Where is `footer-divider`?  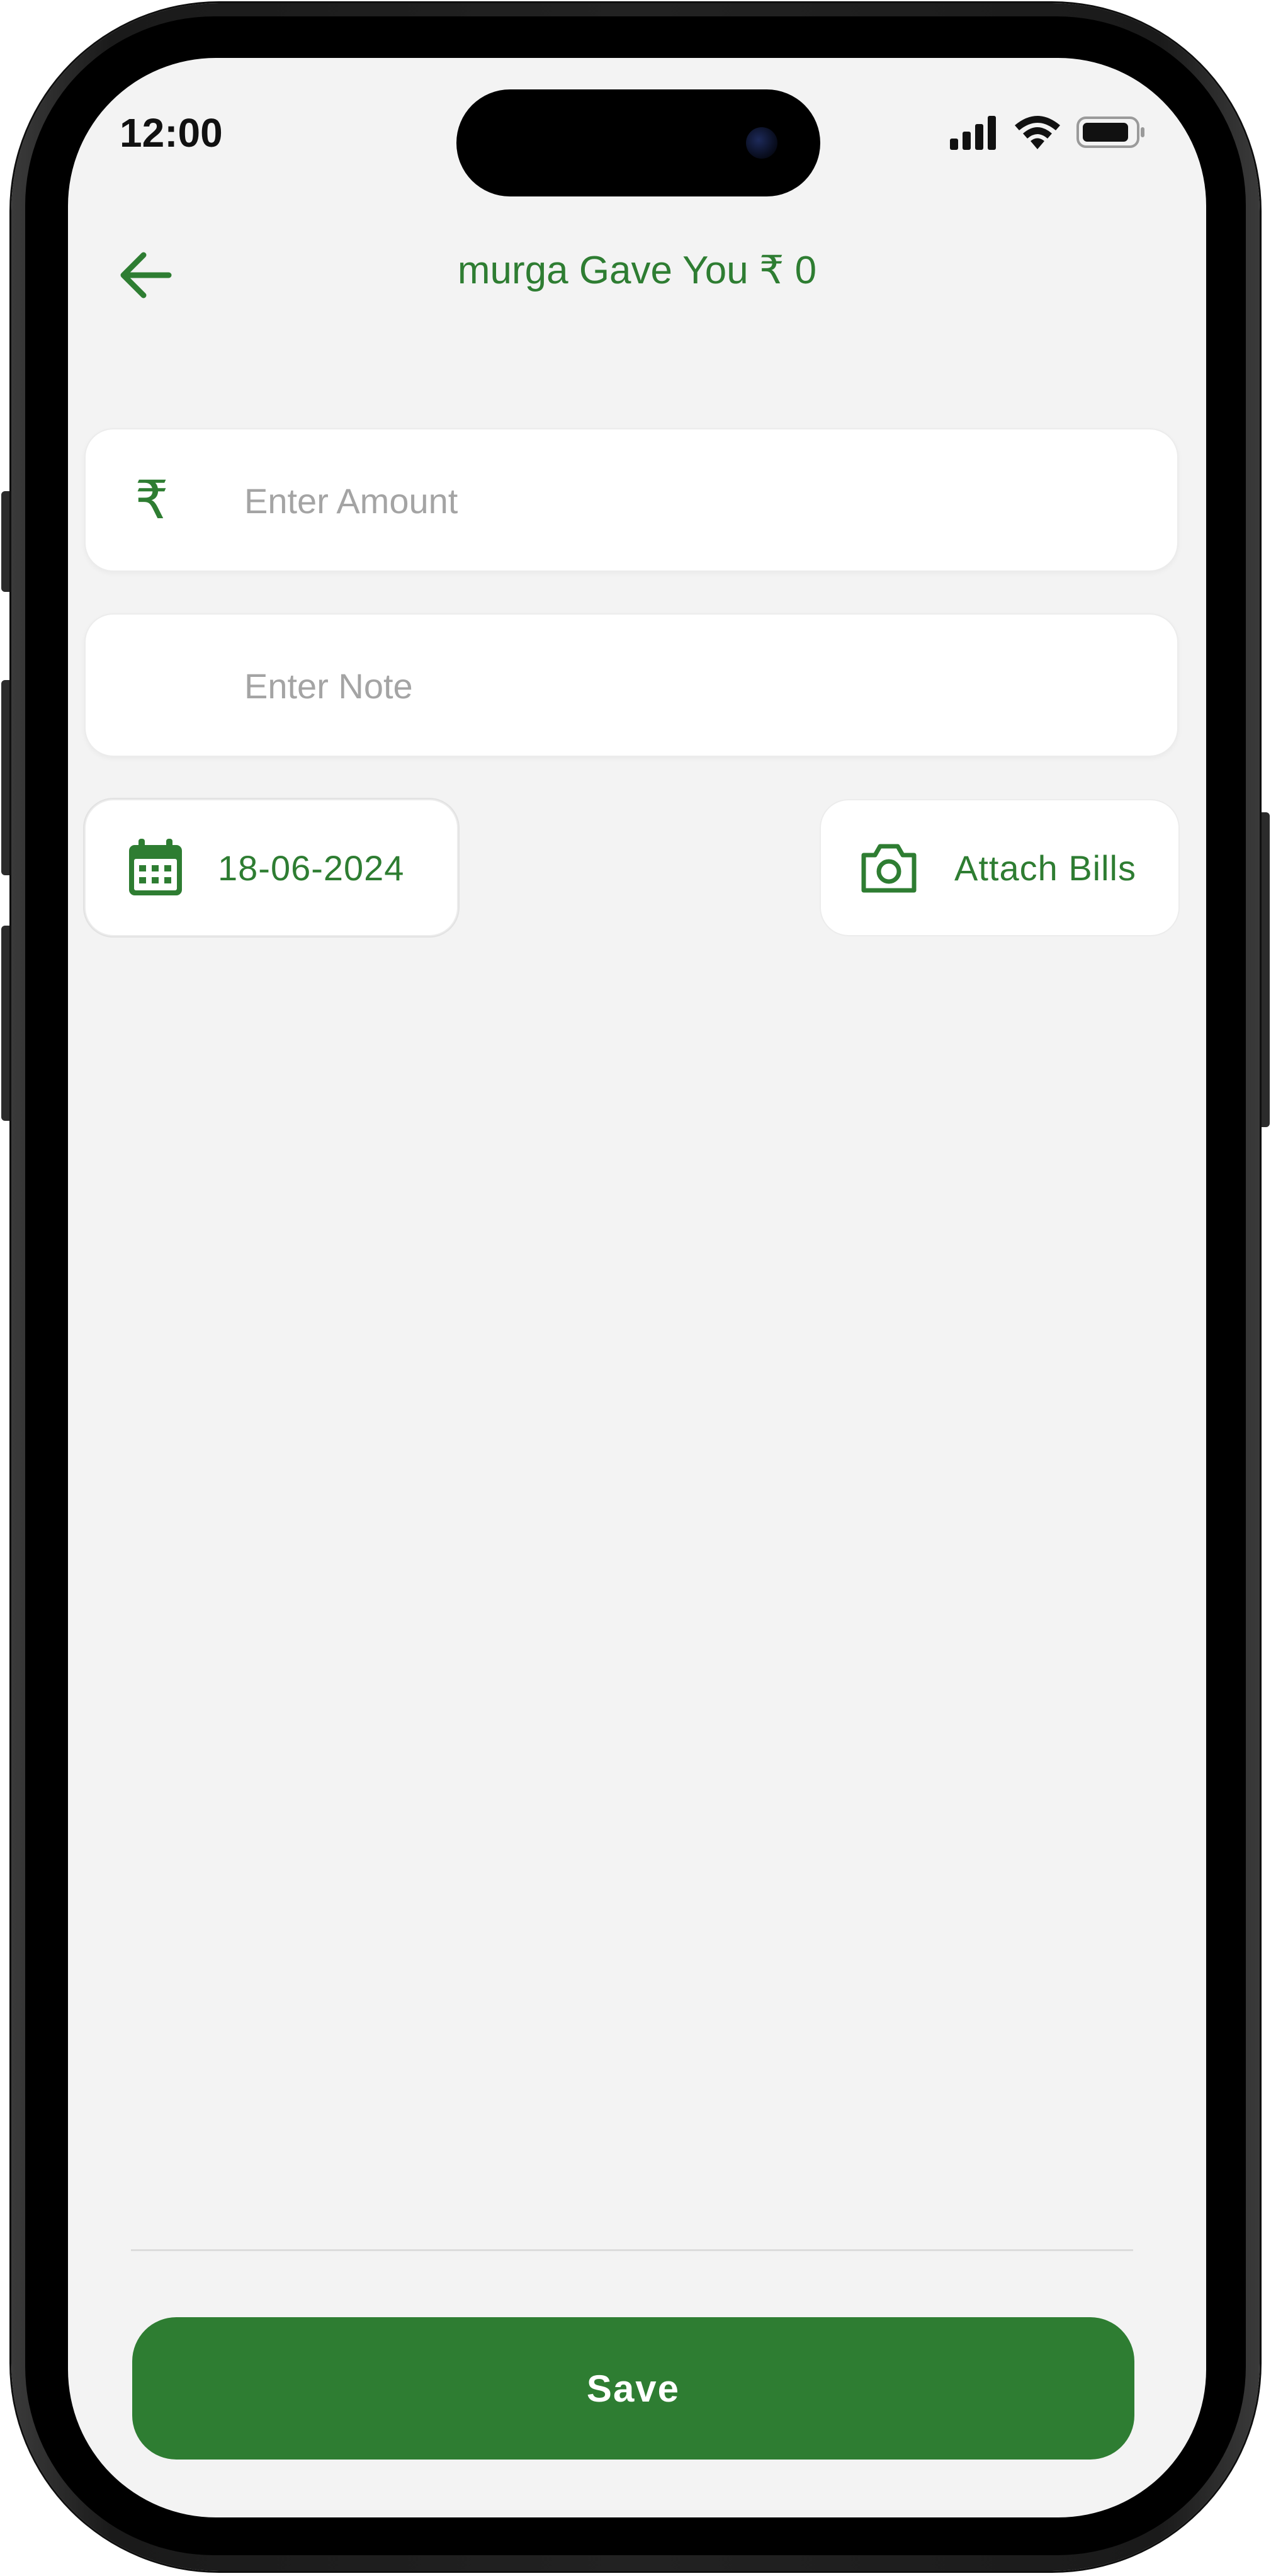
footer-divider is located at coordinates (632, 2250).